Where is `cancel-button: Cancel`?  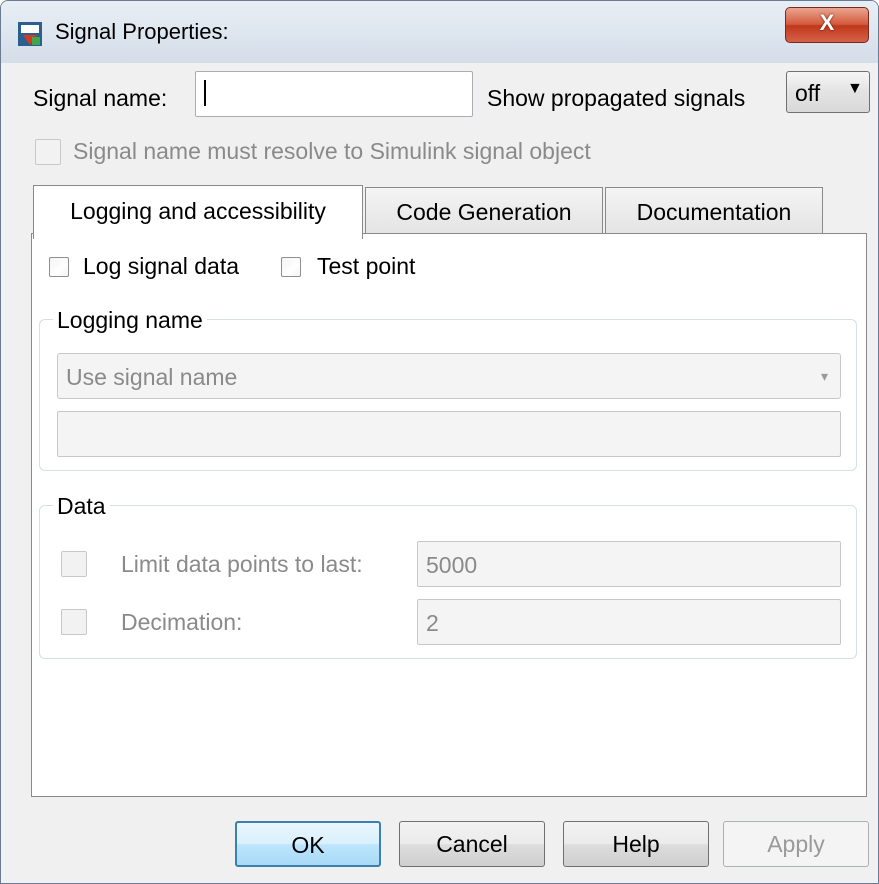
cancel-button: Cancel is located at coordinates (472, 844).